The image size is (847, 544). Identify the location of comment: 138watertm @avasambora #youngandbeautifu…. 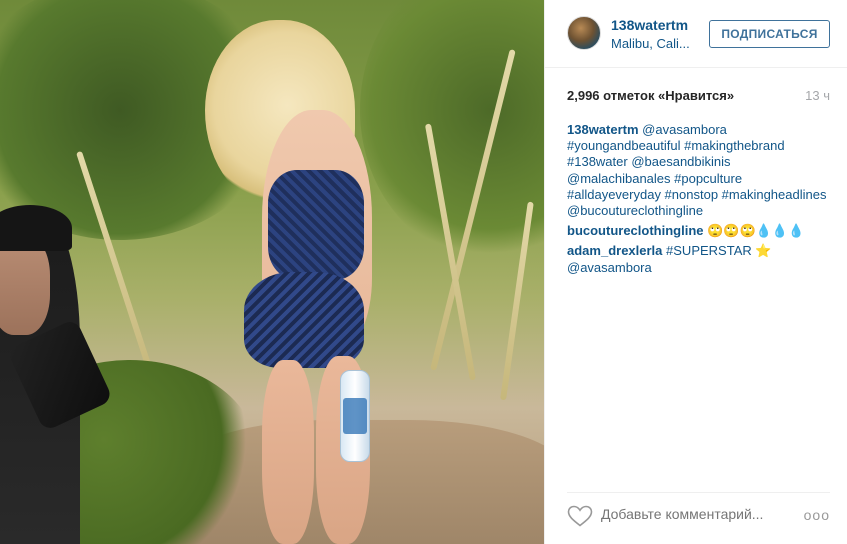
(698, 170).